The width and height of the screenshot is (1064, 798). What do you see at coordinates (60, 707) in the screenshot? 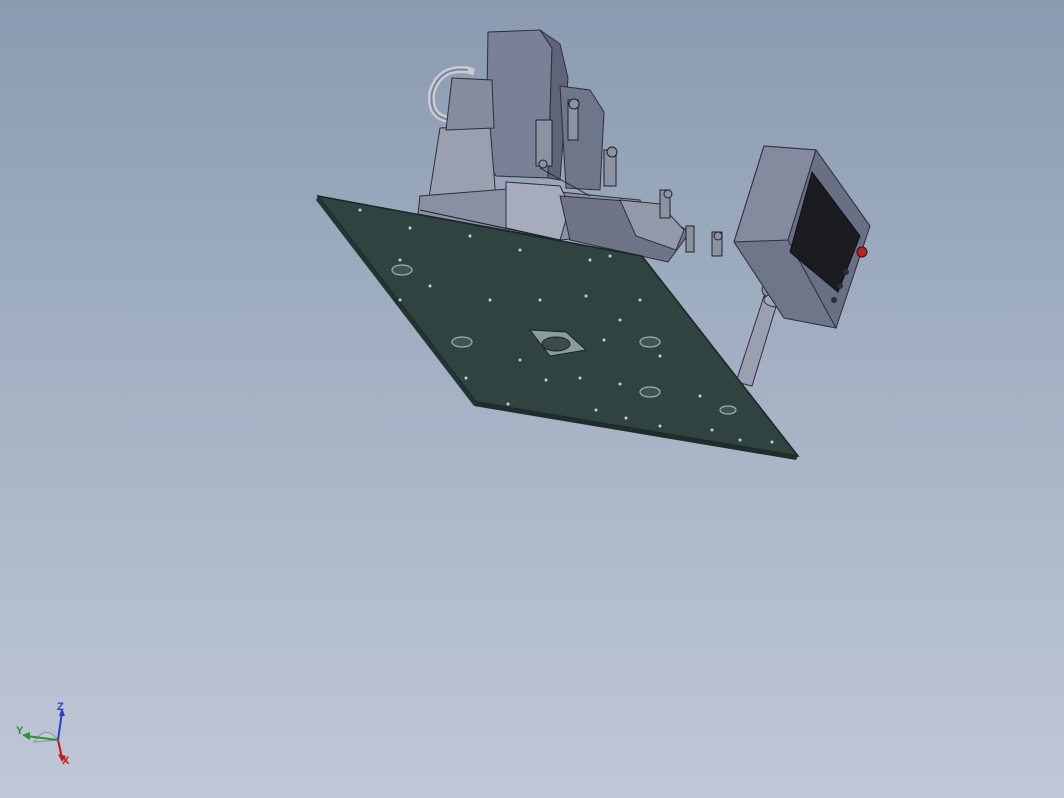
I see `z-label: Z` at bounding box center [60, 707].